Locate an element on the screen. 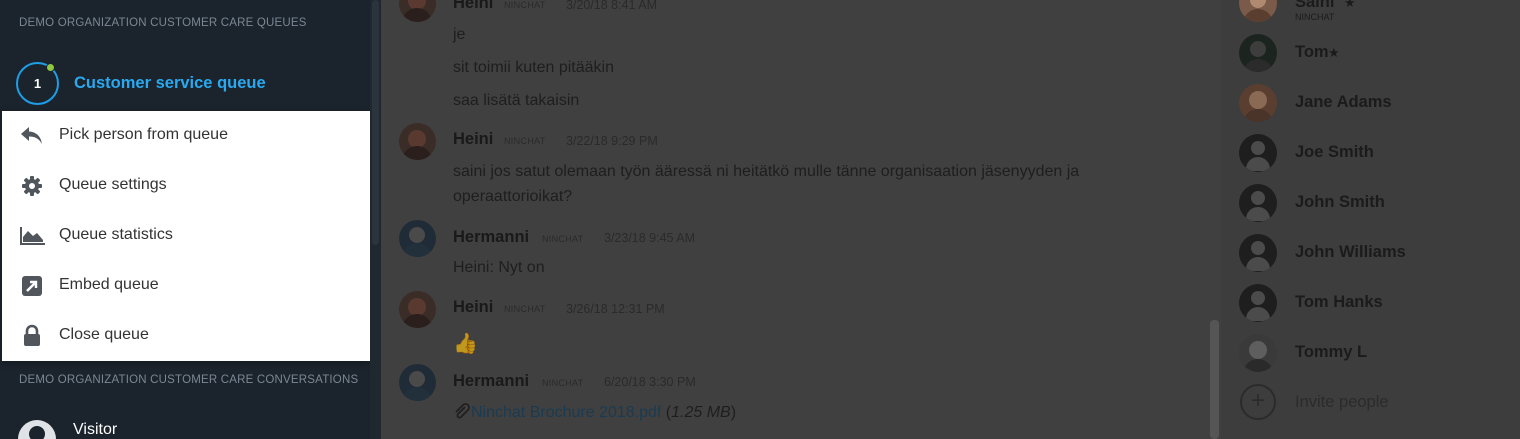 This screenshot has height=439, width=1520. thumbs-up-emoji: 👍 is located at coordinates (465, 344).